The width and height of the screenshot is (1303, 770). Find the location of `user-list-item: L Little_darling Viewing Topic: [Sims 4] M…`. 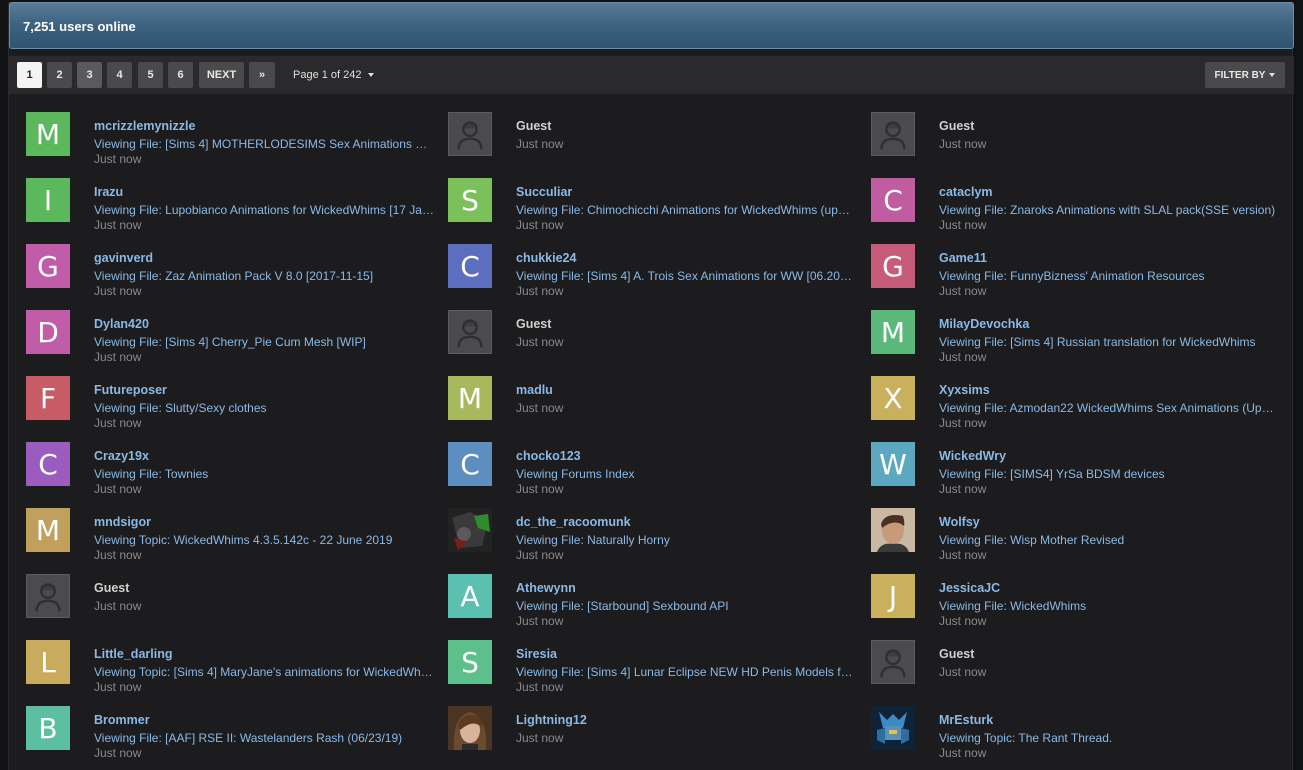

user-list-item: L Little_darling Viewing Topic: [Sims 4] M… is located at coordinates (236, 670).